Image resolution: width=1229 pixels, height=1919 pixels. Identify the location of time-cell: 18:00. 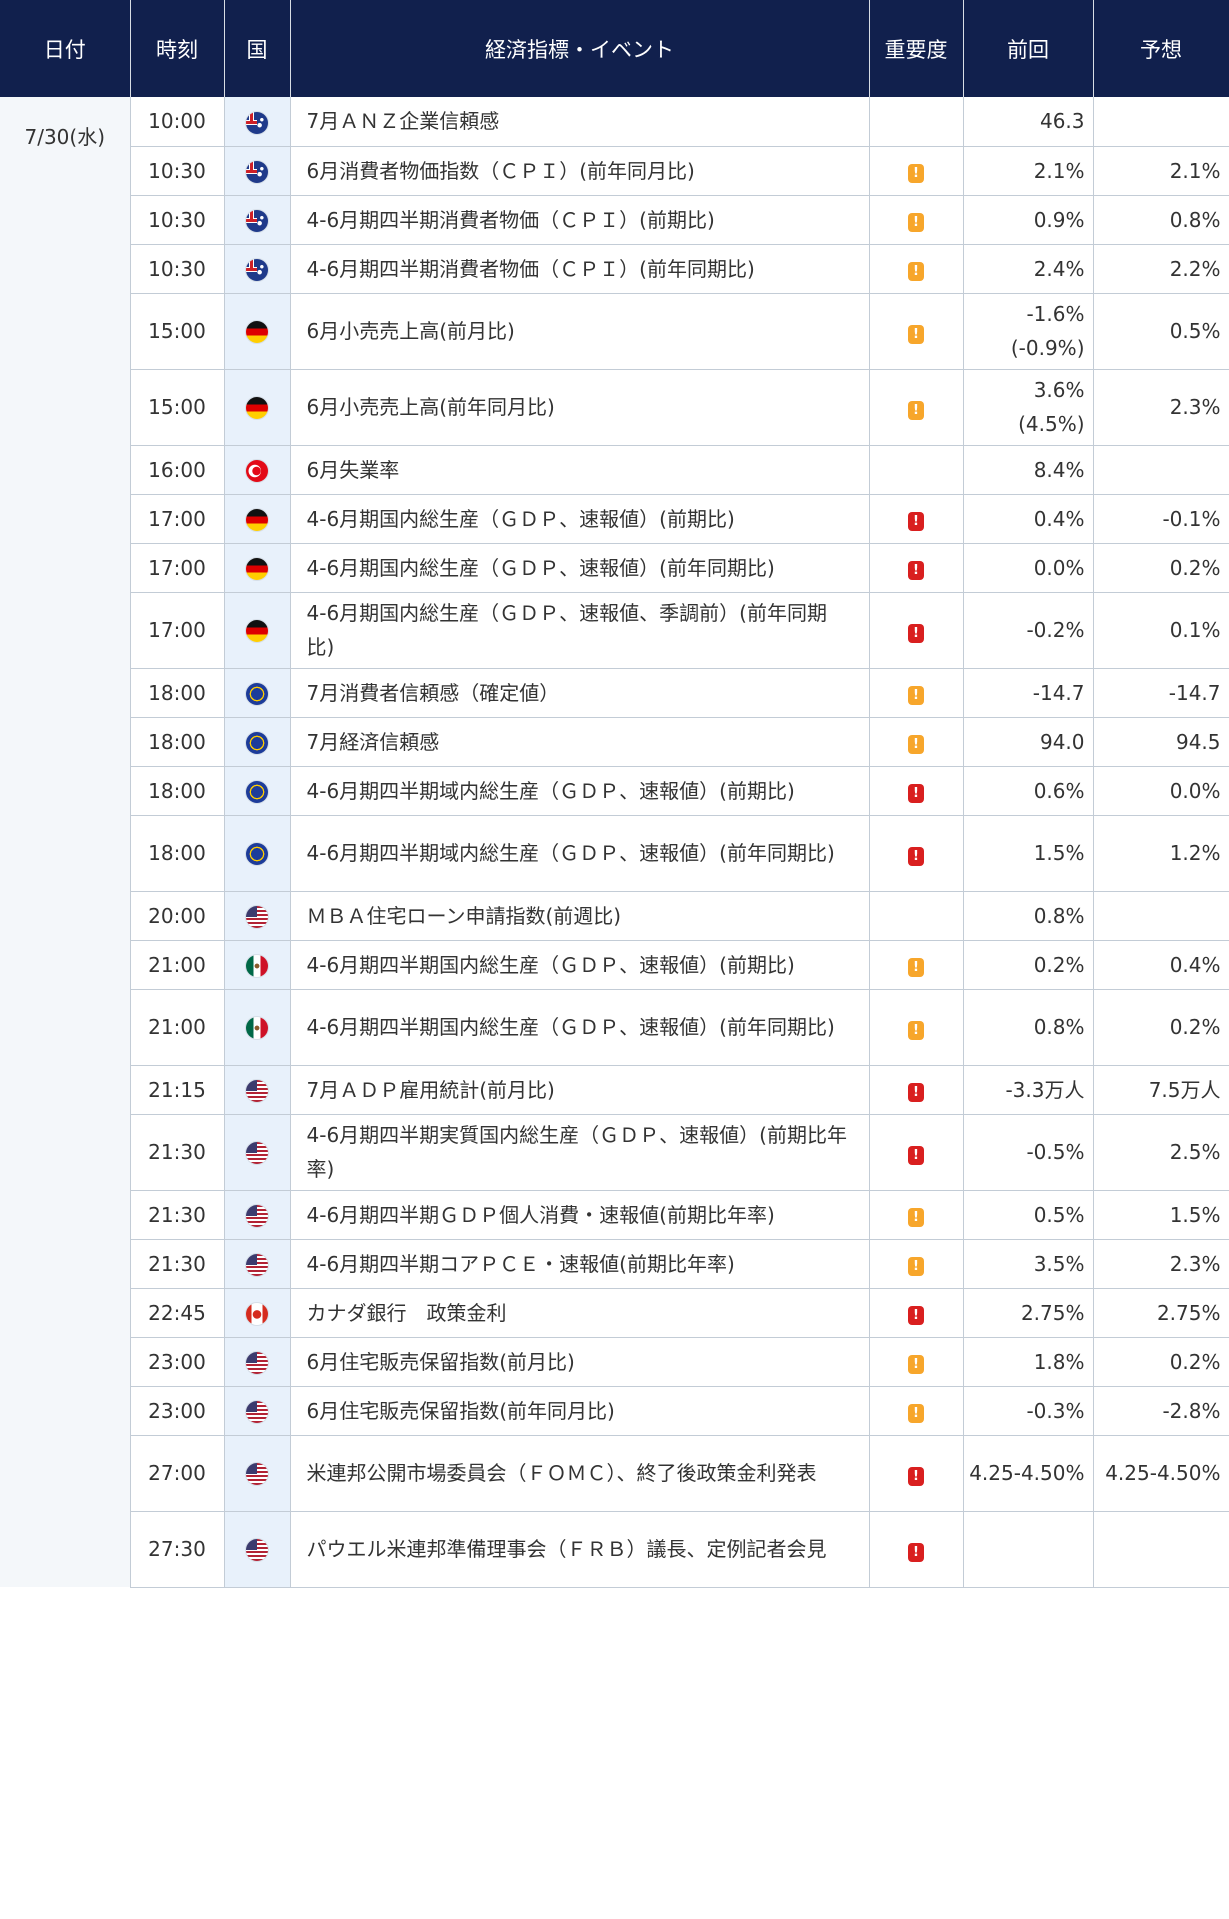
(177, 853).